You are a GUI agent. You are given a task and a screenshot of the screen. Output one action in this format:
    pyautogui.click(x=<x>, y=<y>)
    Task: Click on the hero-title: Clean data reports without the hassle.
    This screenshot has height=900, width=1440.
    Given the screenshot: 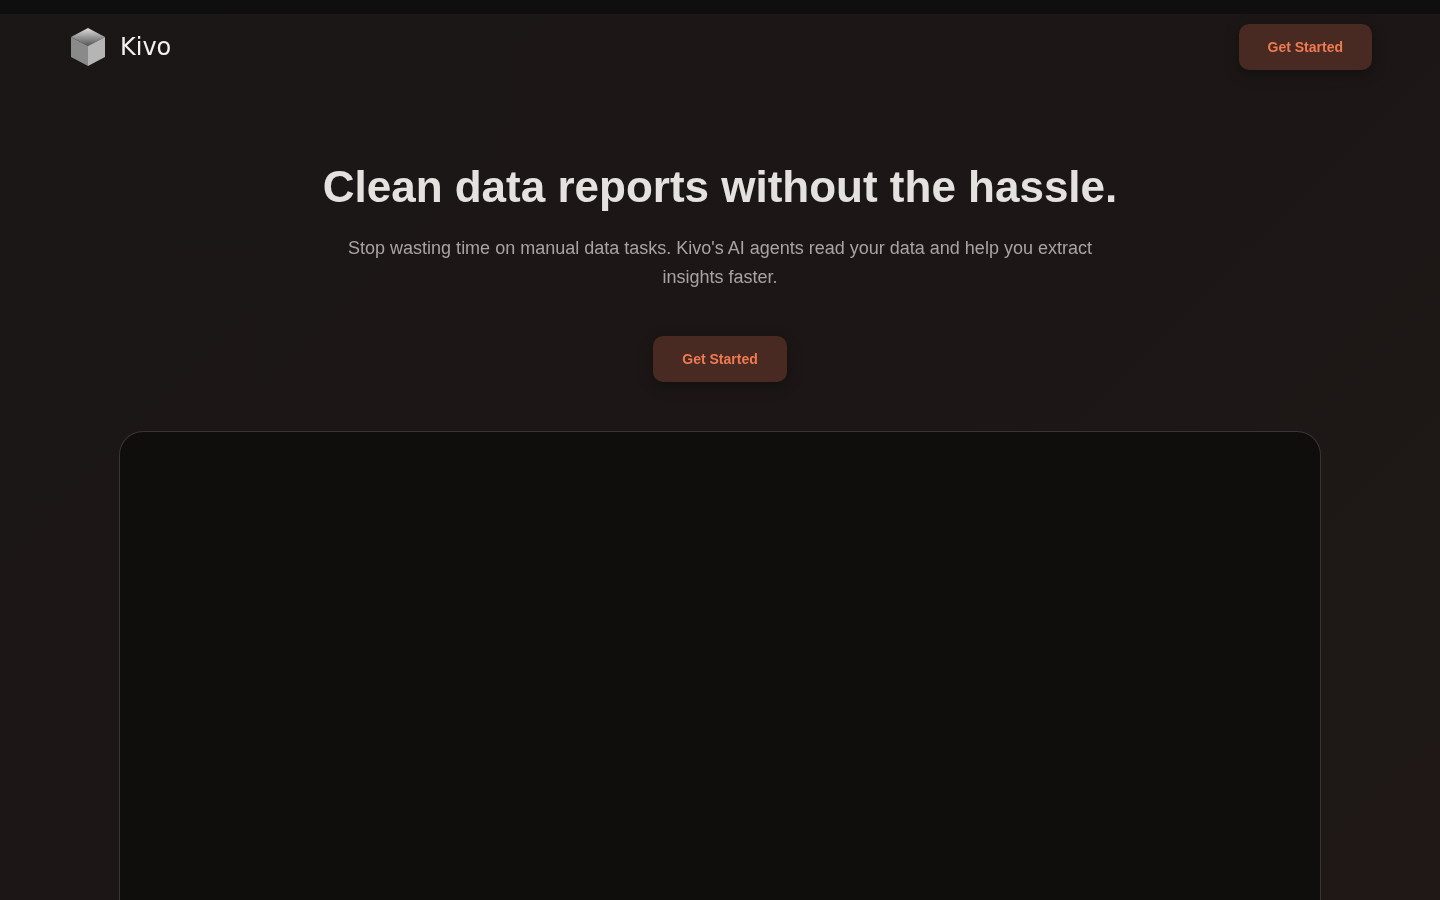 What is the action you would take?
    pyautogui.click(x=720, y=187)
    